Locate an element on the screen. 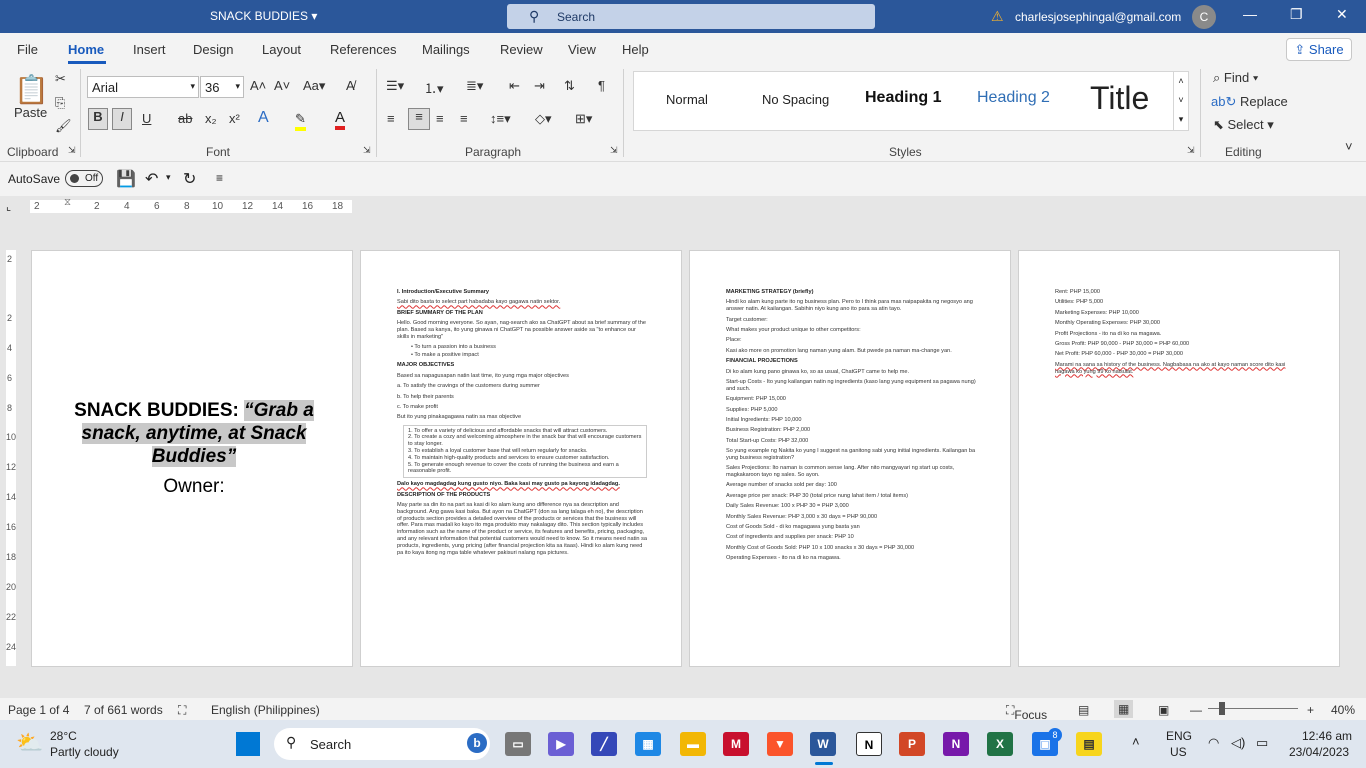 This screenshot has height=768, width=1366. read-mode-icon: ▤ is located at coordinates (1083, 710).